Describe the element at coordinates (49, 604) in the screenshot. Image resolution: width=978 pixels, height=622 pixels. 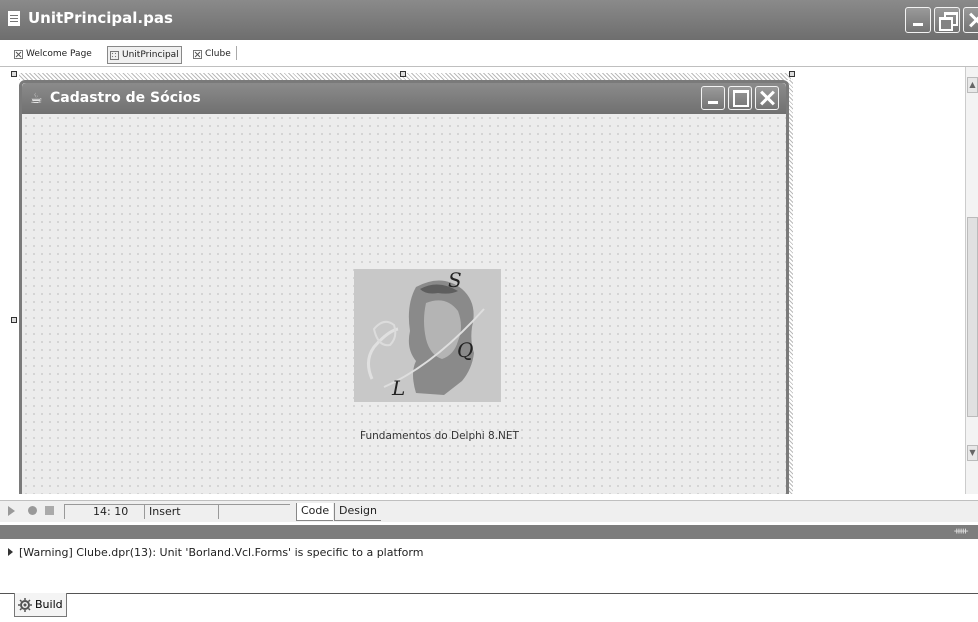
I see `tab-label: Build` at that location.